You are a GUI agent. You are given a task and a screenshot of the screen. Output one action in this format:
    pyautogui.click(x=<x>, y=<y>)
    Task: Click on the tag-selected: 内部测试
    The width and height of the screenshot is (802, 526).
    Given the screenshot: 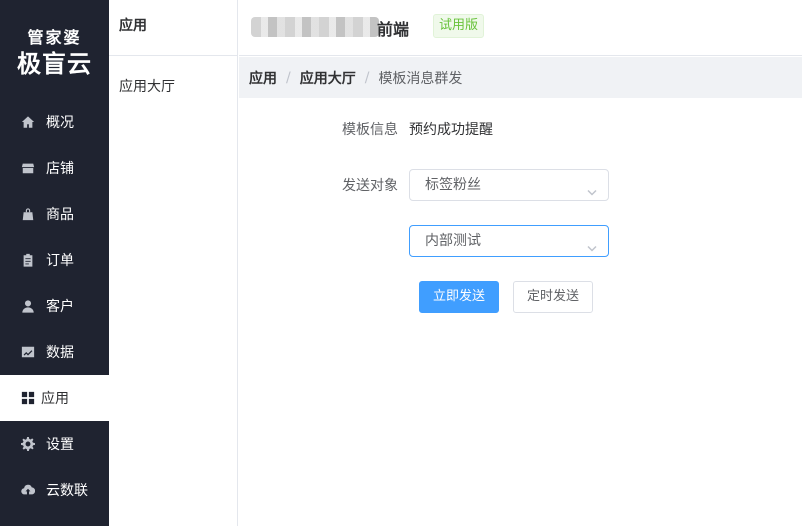 What is the action you would take?
    pyautogui.click(x=453, y=241)
    